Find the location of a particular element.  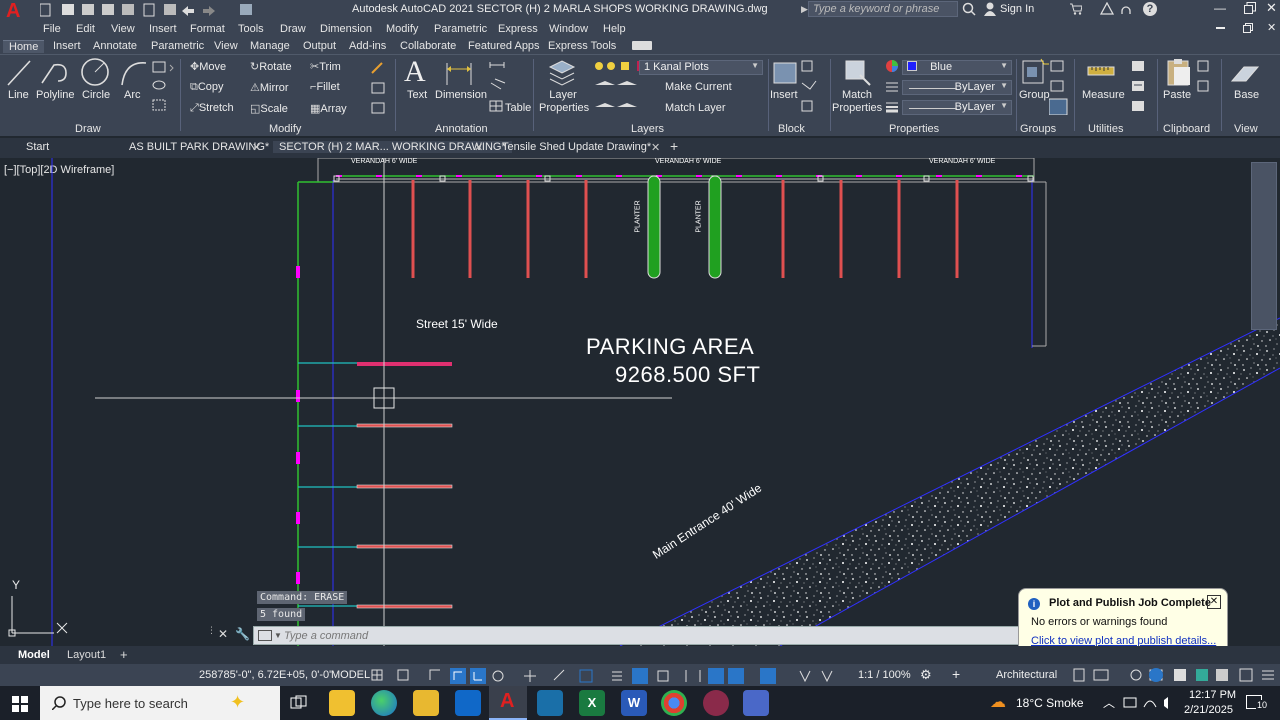

tab-view: View is located at coordinates (226, 46).